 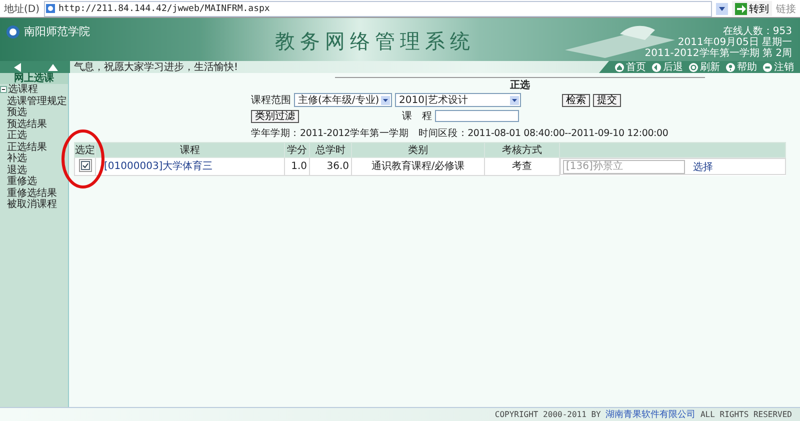 I want to click on term-info: 学年学期：2011-2012学年第一学期 时间区段：2011-08-01 08:40:00--2011-09-10 12:00:00, so click(x=460, y=133).